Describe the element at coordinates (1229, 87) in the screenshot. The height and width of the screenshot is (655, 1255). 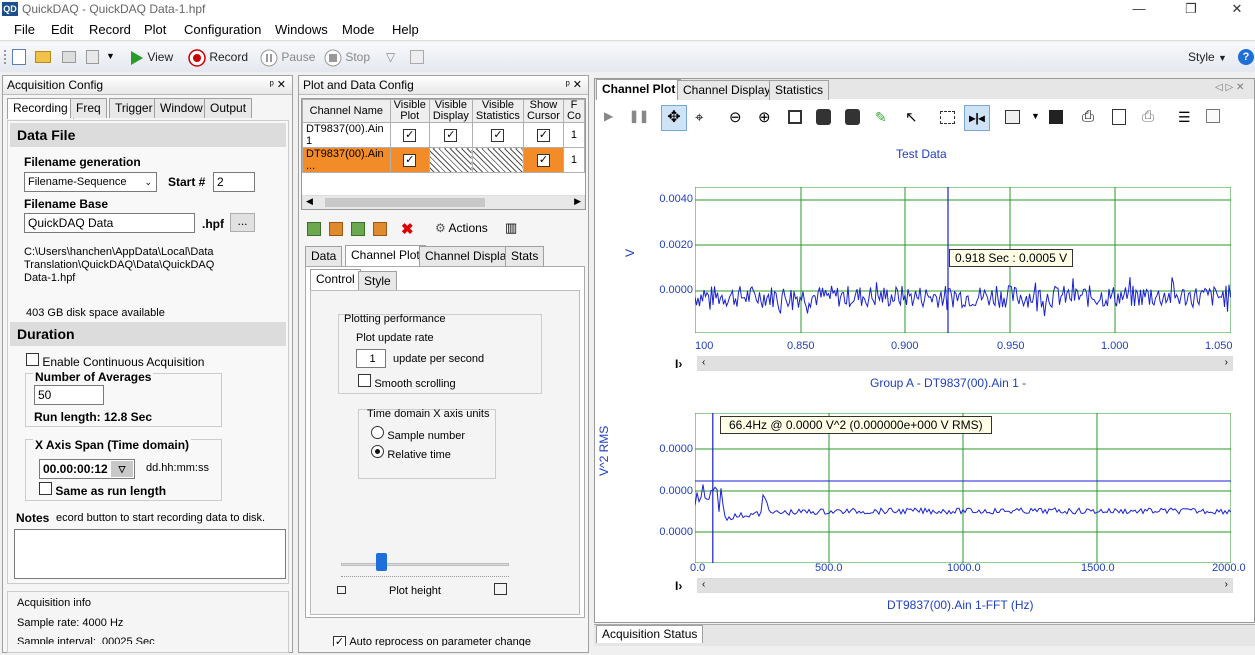
I see `tab-nav-icons: ◁ ▷ ✕` at that location.